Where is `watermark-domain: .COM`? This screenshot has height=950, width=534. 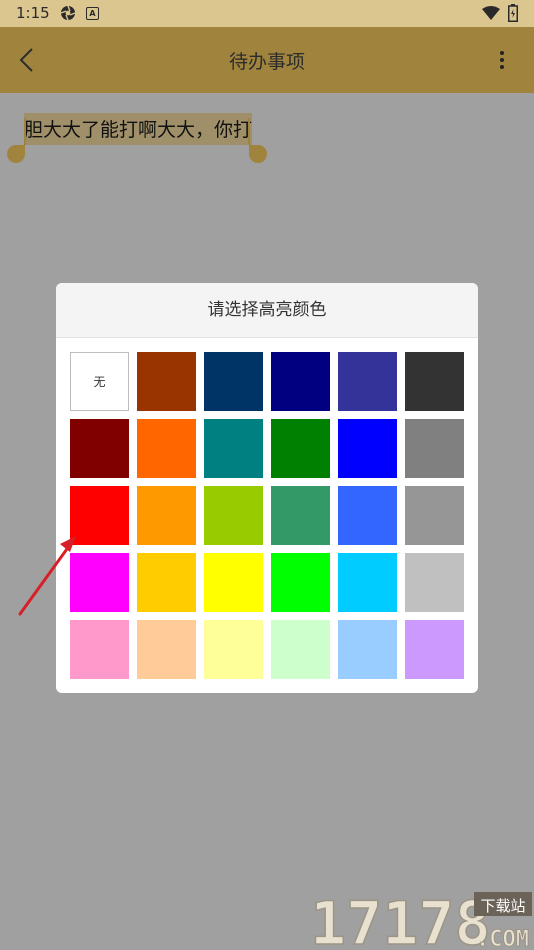 watermark-domain: .COM is located at coordinates (502, 938).